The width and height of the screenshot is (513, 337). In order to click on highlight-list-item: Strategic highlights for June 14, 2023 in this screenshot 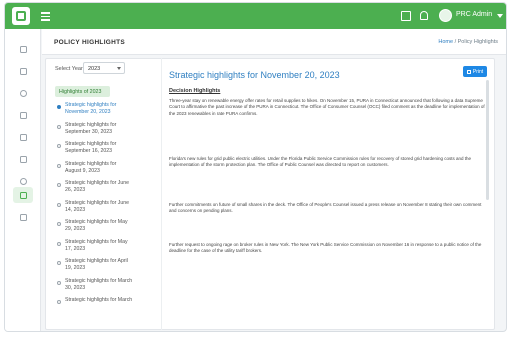, I will do `click(104, 210)`.